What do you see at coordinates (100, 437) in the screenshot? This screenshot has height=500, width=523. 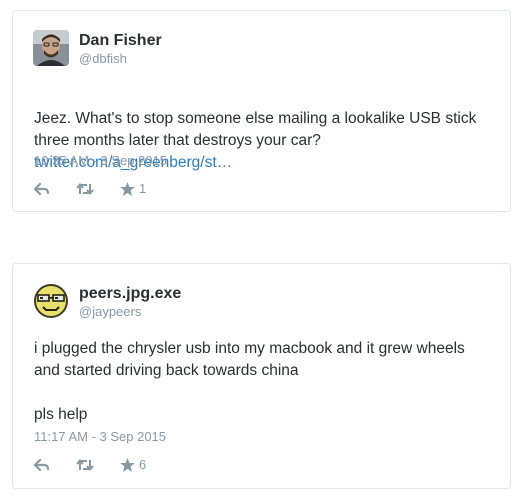 I see `timestamp: 11:17 AM - 3 Sep 2015` at bounding box center [100, 437].